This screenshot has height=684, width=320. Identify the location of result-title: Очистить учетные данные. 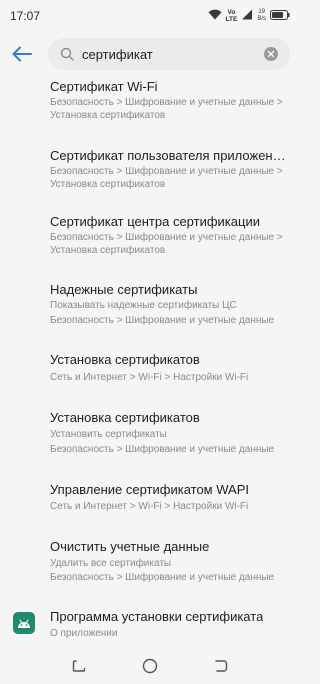
(130, 546).